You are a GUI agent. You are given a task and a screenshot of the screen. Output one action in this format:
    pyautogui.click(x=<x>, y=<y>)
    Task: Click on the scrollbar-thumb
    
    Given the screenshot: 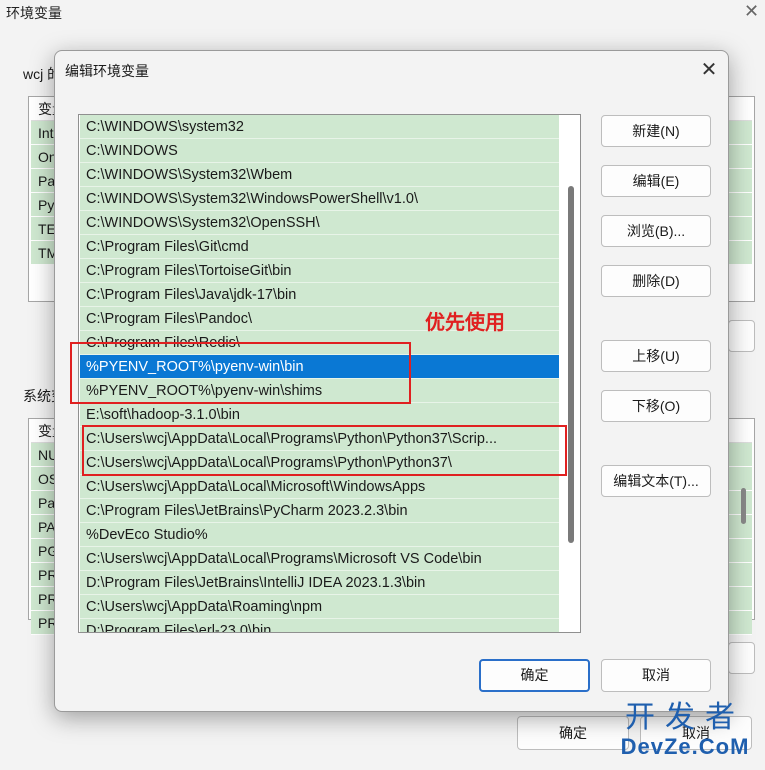 What is the action you would take?
    pyautogui.click(x=571, y=364)
    